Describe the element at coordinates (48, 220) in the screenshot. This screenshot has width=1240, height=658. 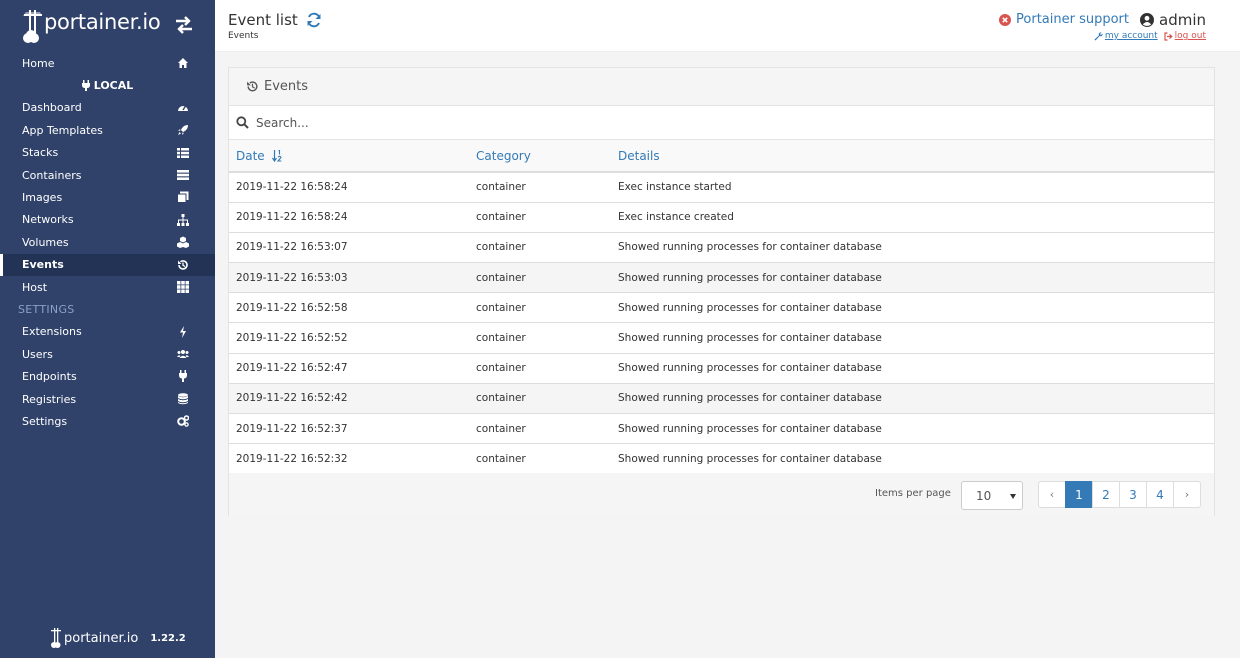
I see `sidebar-item-label: Networks` at that location.